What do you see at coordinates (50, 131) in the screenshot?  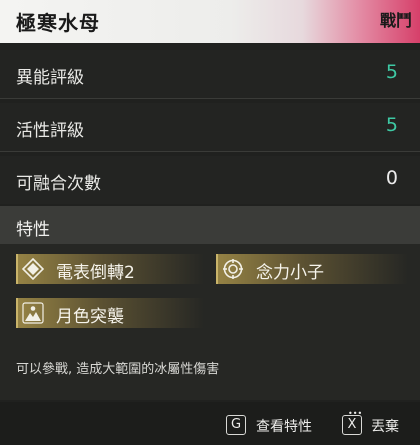 I see `stat-label: 活性評級` at bounding box center [50, 131].